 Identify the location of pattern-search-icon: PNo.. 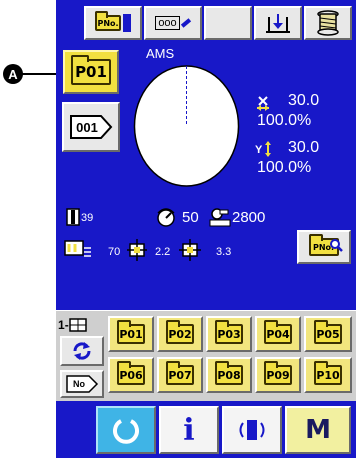
(326, 245).